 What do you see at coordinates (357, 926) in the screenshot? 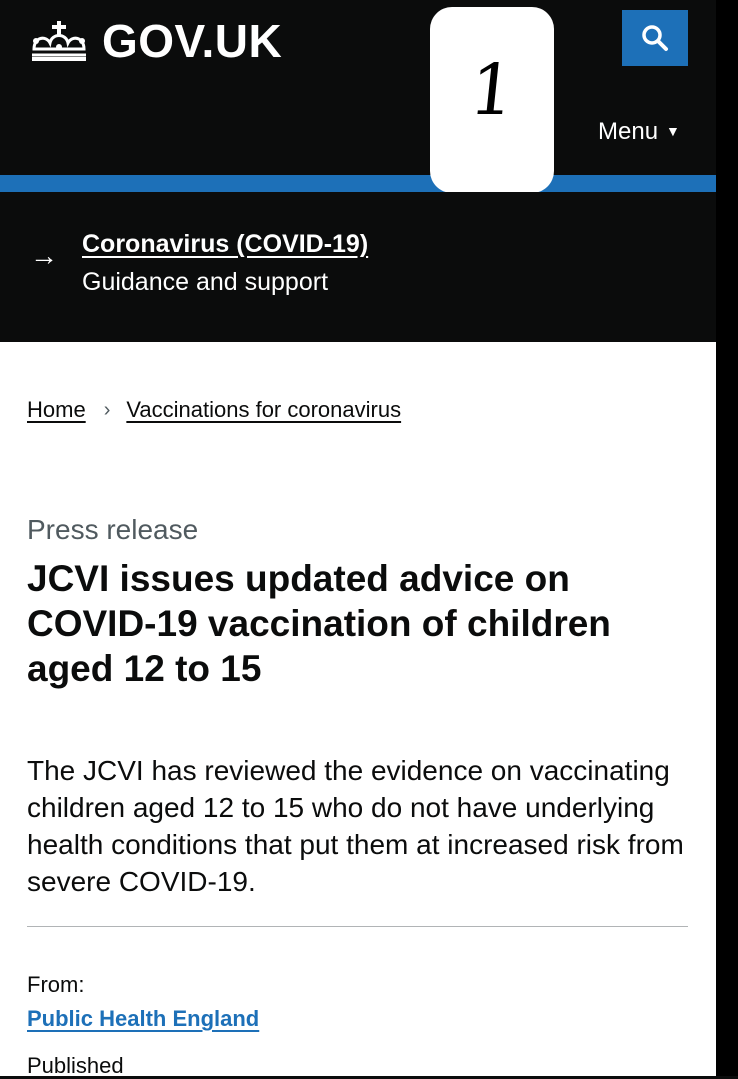
I see `section-divider` at bounding box center [357, 926].